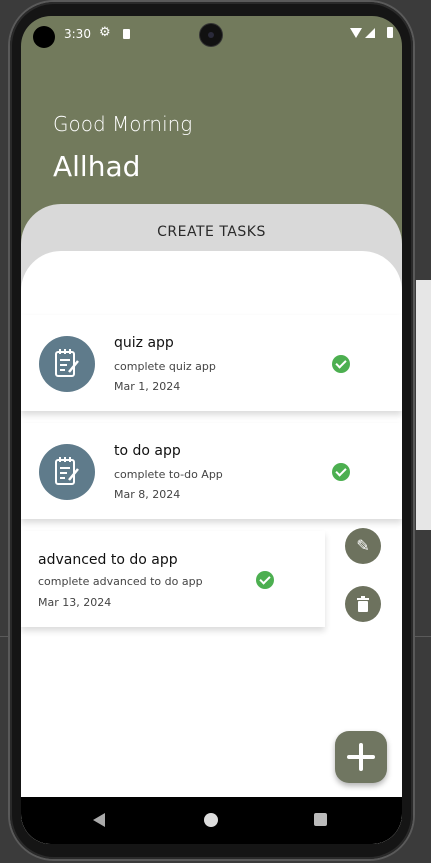 The image size is (431, 863). What do you see at coordinates (123, 124) in the screenshot?
I see `greeting-text: Good Morning` at bounding box center [123, 124].